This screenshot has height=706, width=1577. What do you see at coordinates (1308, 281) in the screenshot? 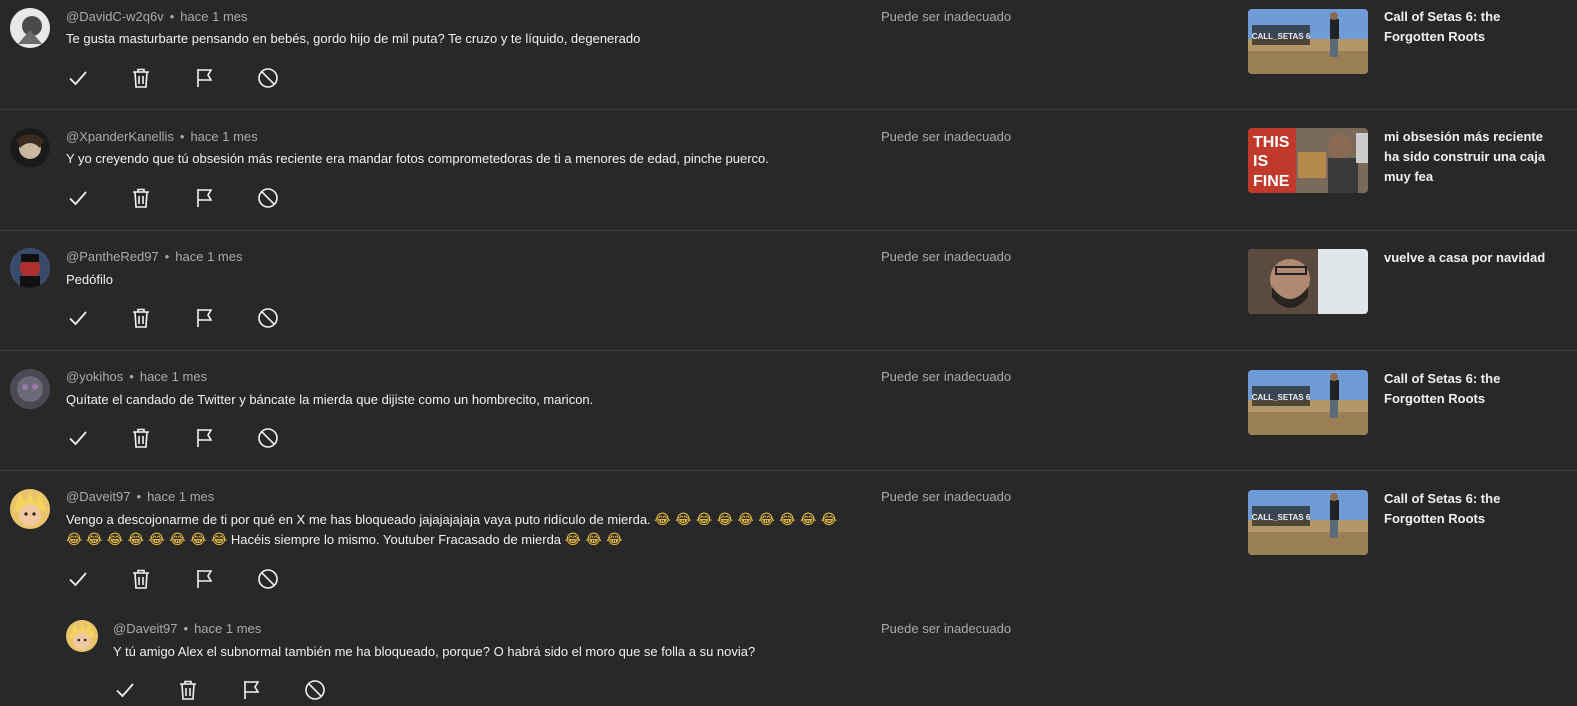
I see `video-thumbnail` at bounding box center [1308, 281].